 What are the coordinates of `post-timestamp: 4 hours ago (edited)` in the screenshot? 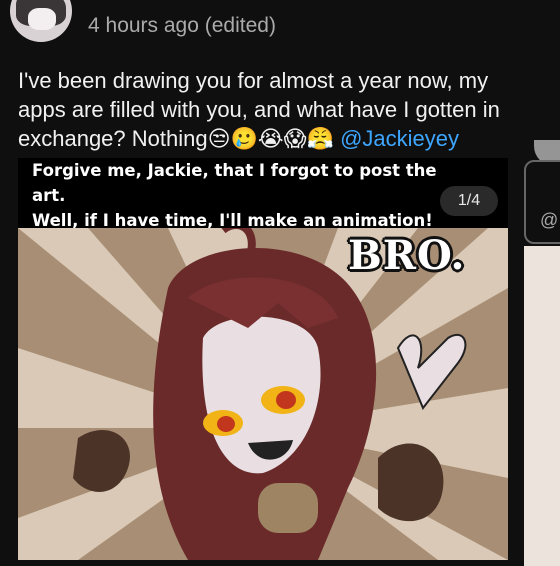 It's located at (182, 26).